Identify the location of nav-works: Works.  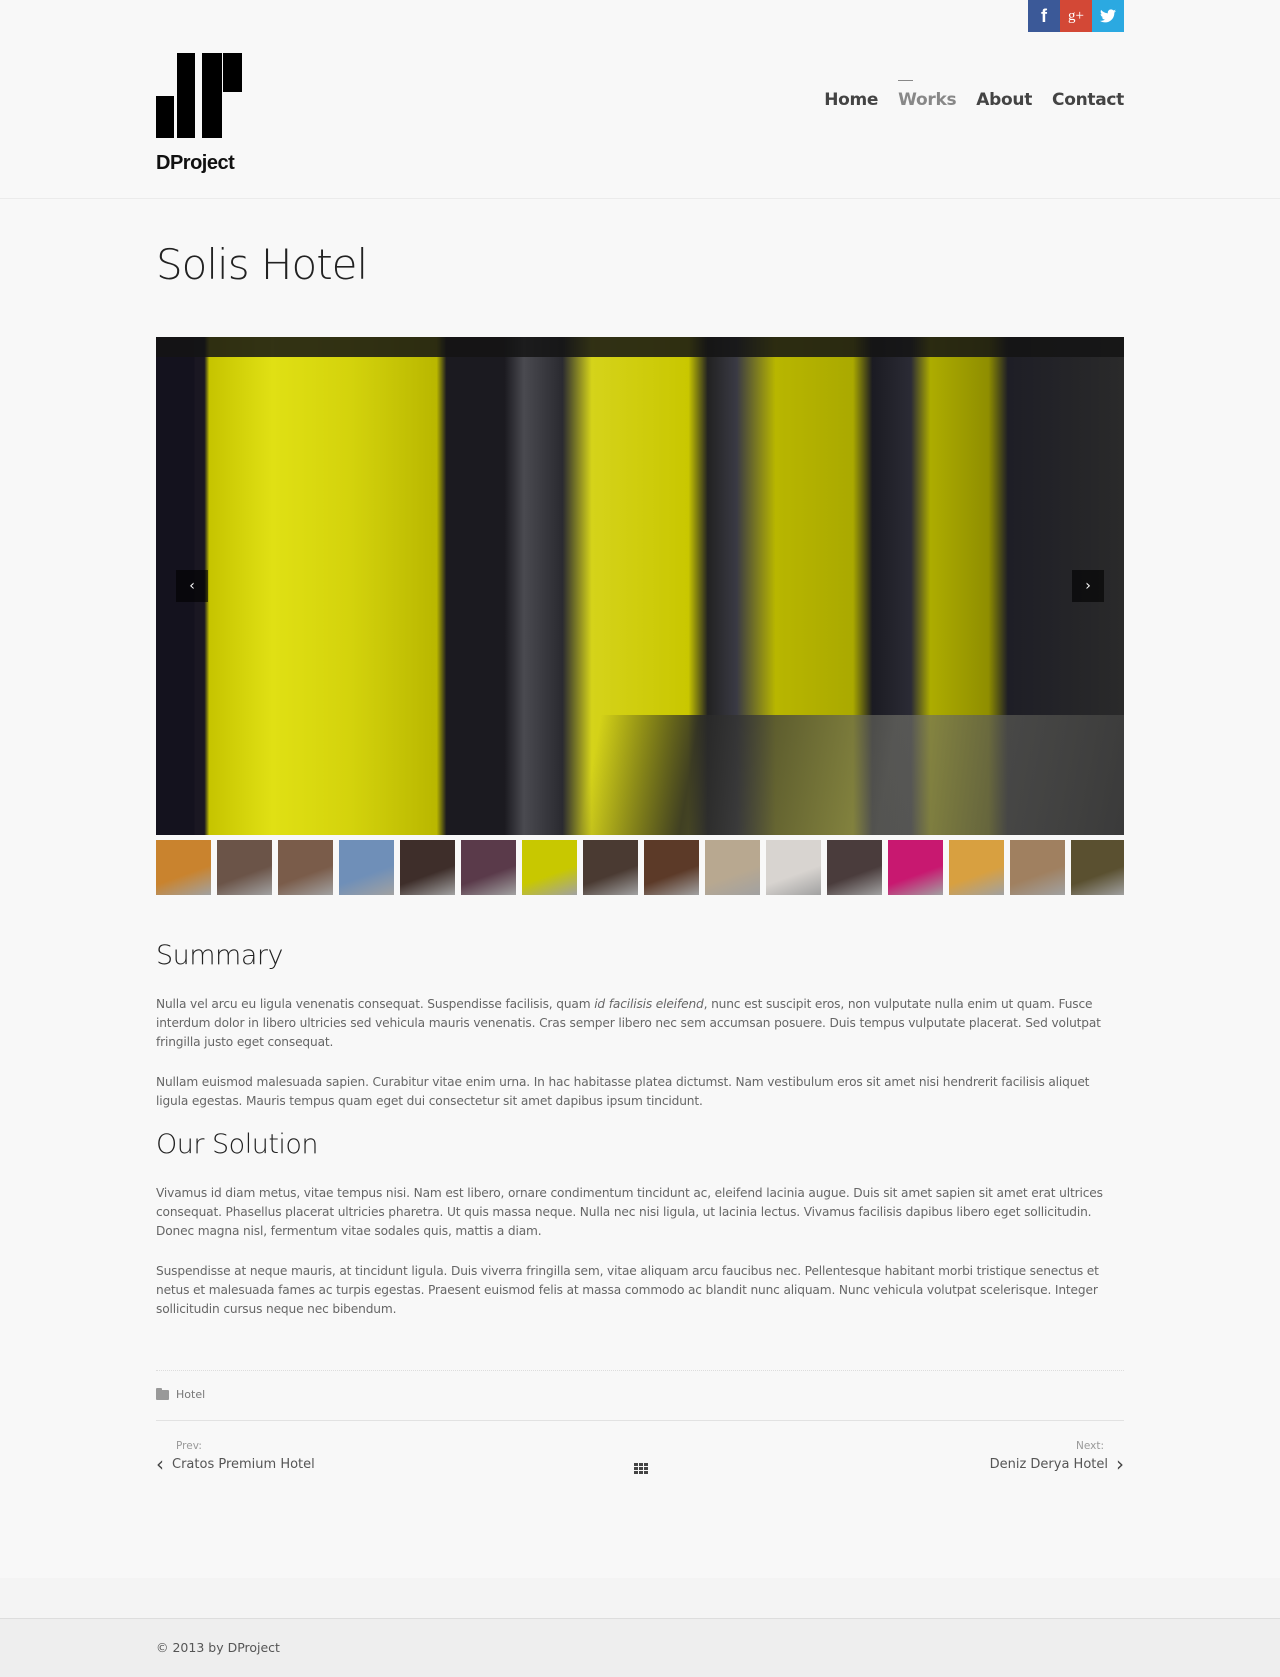
(927, 95).